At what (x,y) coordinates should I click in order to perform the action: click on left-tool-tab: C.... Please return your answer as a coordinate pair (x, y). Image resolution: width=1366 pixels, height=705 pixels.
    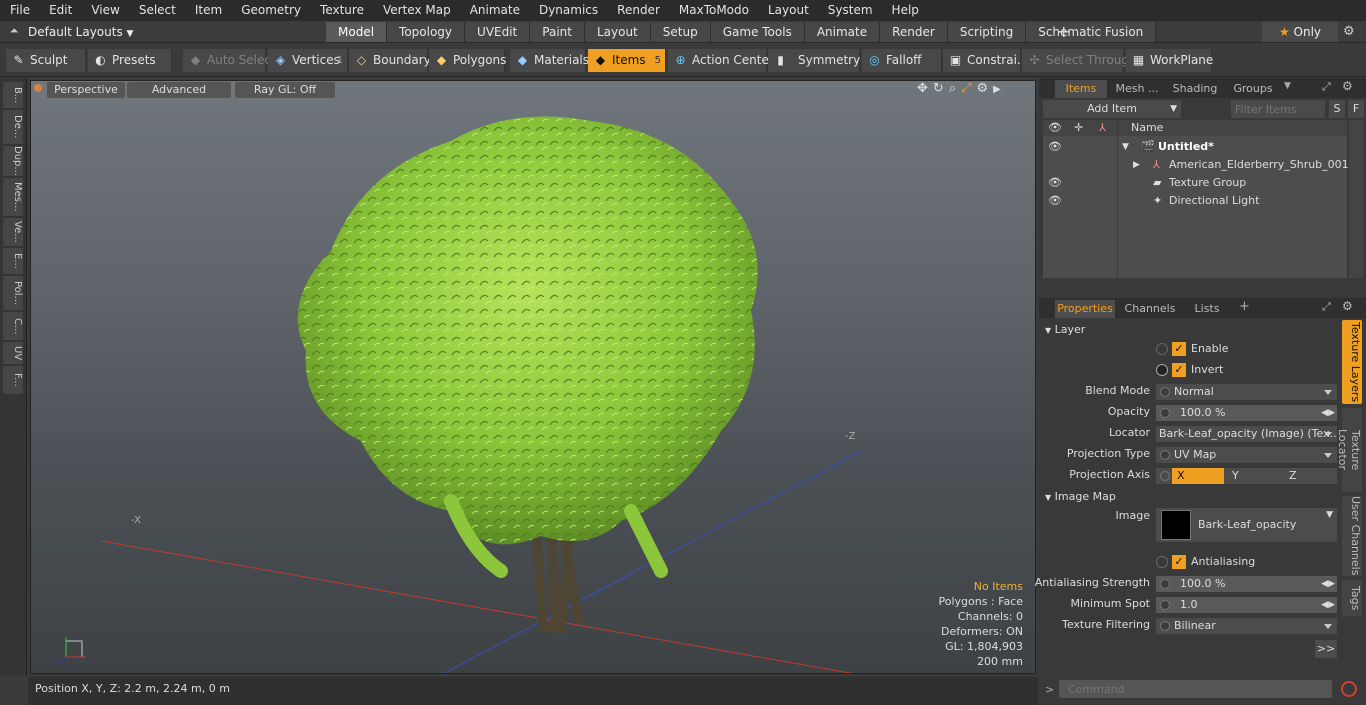
    Looking at the image, I should click on (13, 326).